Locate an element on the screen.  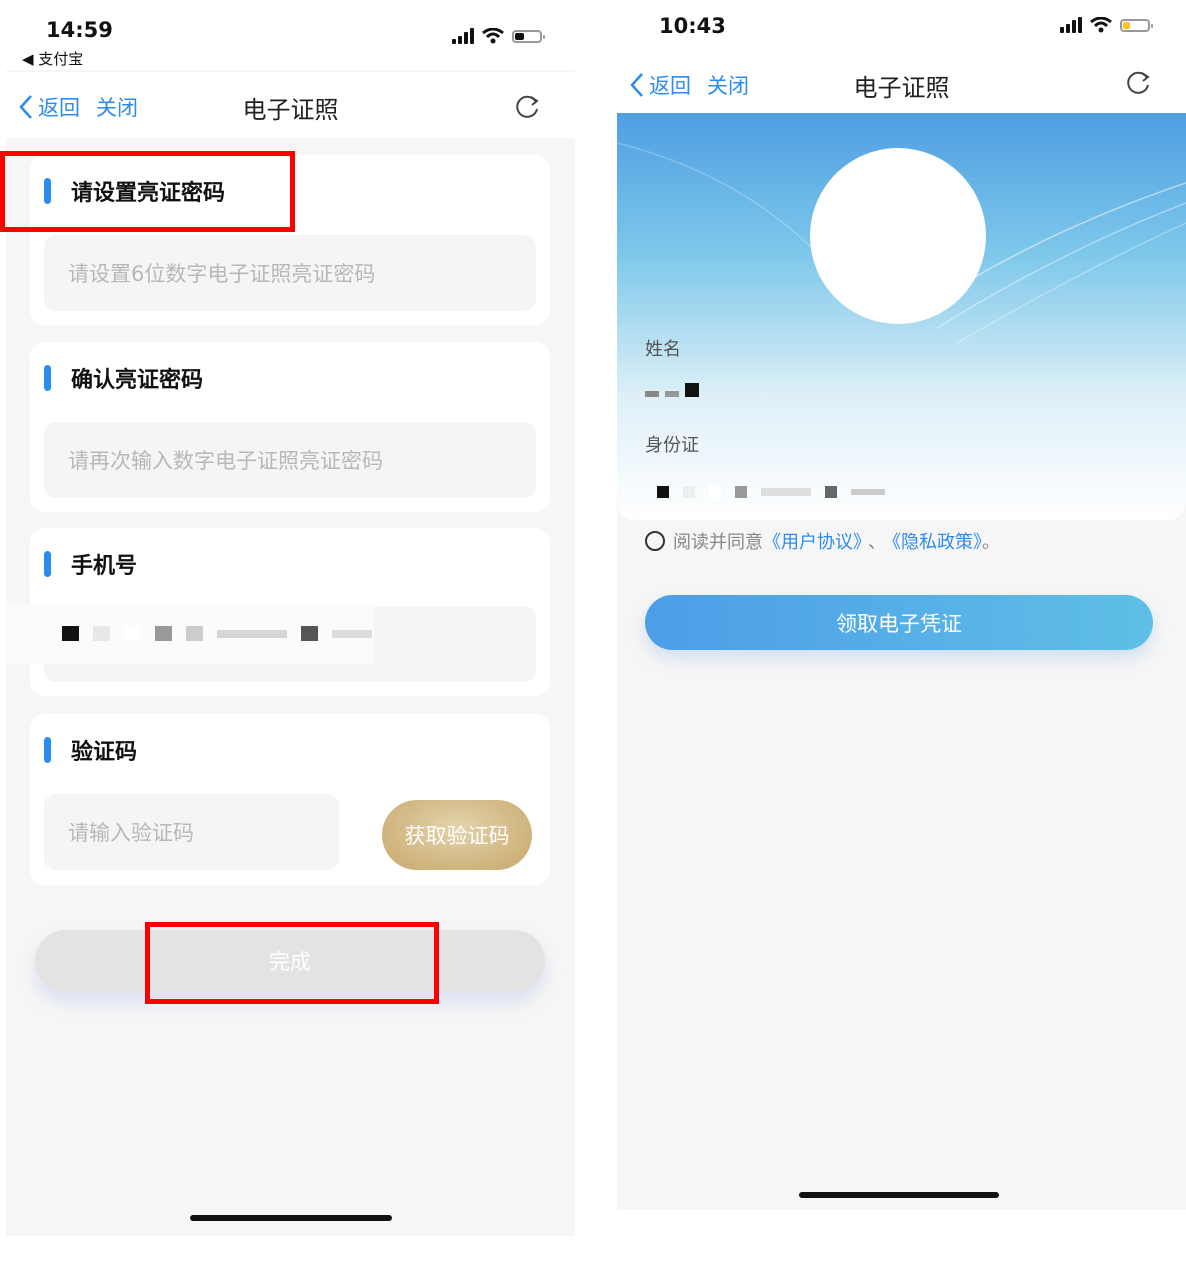
verification-card: 验证码 请输入验证码 获取验证码 is located at coordinates (290, 799).